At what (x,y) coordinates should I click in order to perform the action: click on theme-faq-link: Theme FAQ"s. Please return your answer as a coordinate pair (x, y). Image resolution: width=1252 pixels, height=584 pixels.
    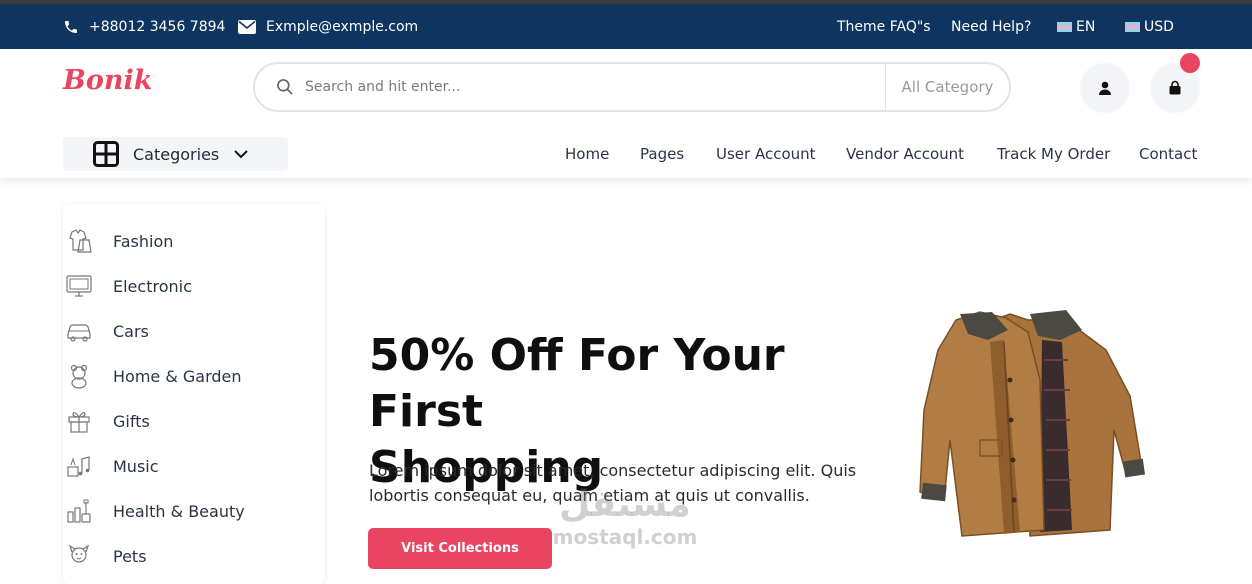
    Looking at the image, I should click on (884, 26).